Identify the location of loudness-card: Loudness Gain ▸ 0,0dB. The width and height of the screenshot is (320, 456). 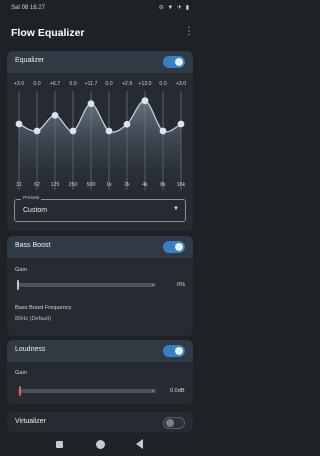
(100, 372).